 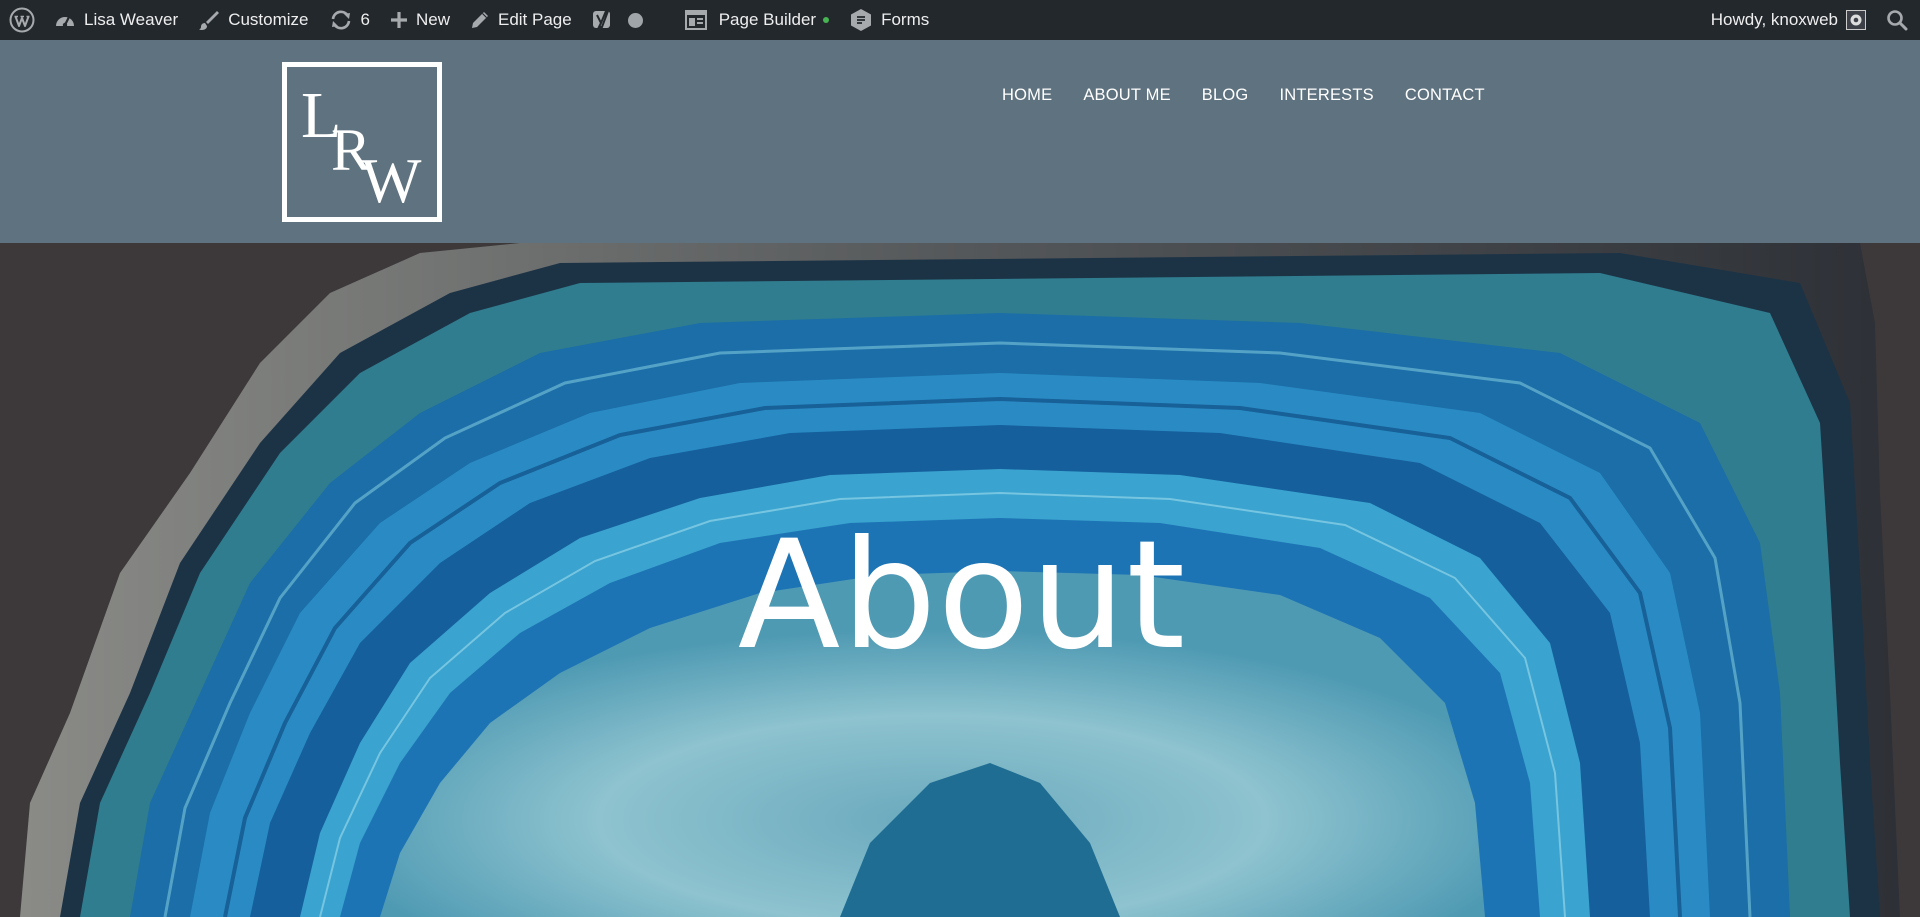 I want to click on search-icon, so click(x=1897, y=20).